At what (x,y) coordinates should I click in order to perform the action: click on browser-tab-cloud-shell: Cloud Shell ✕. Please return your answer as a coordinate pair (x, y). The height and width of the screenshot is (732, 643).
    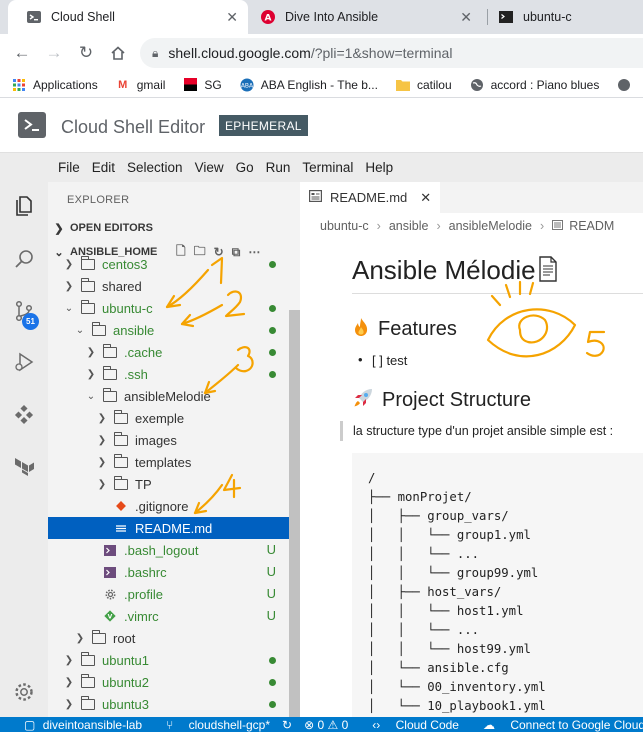
    Looking at the image, I should click on (128, 17).